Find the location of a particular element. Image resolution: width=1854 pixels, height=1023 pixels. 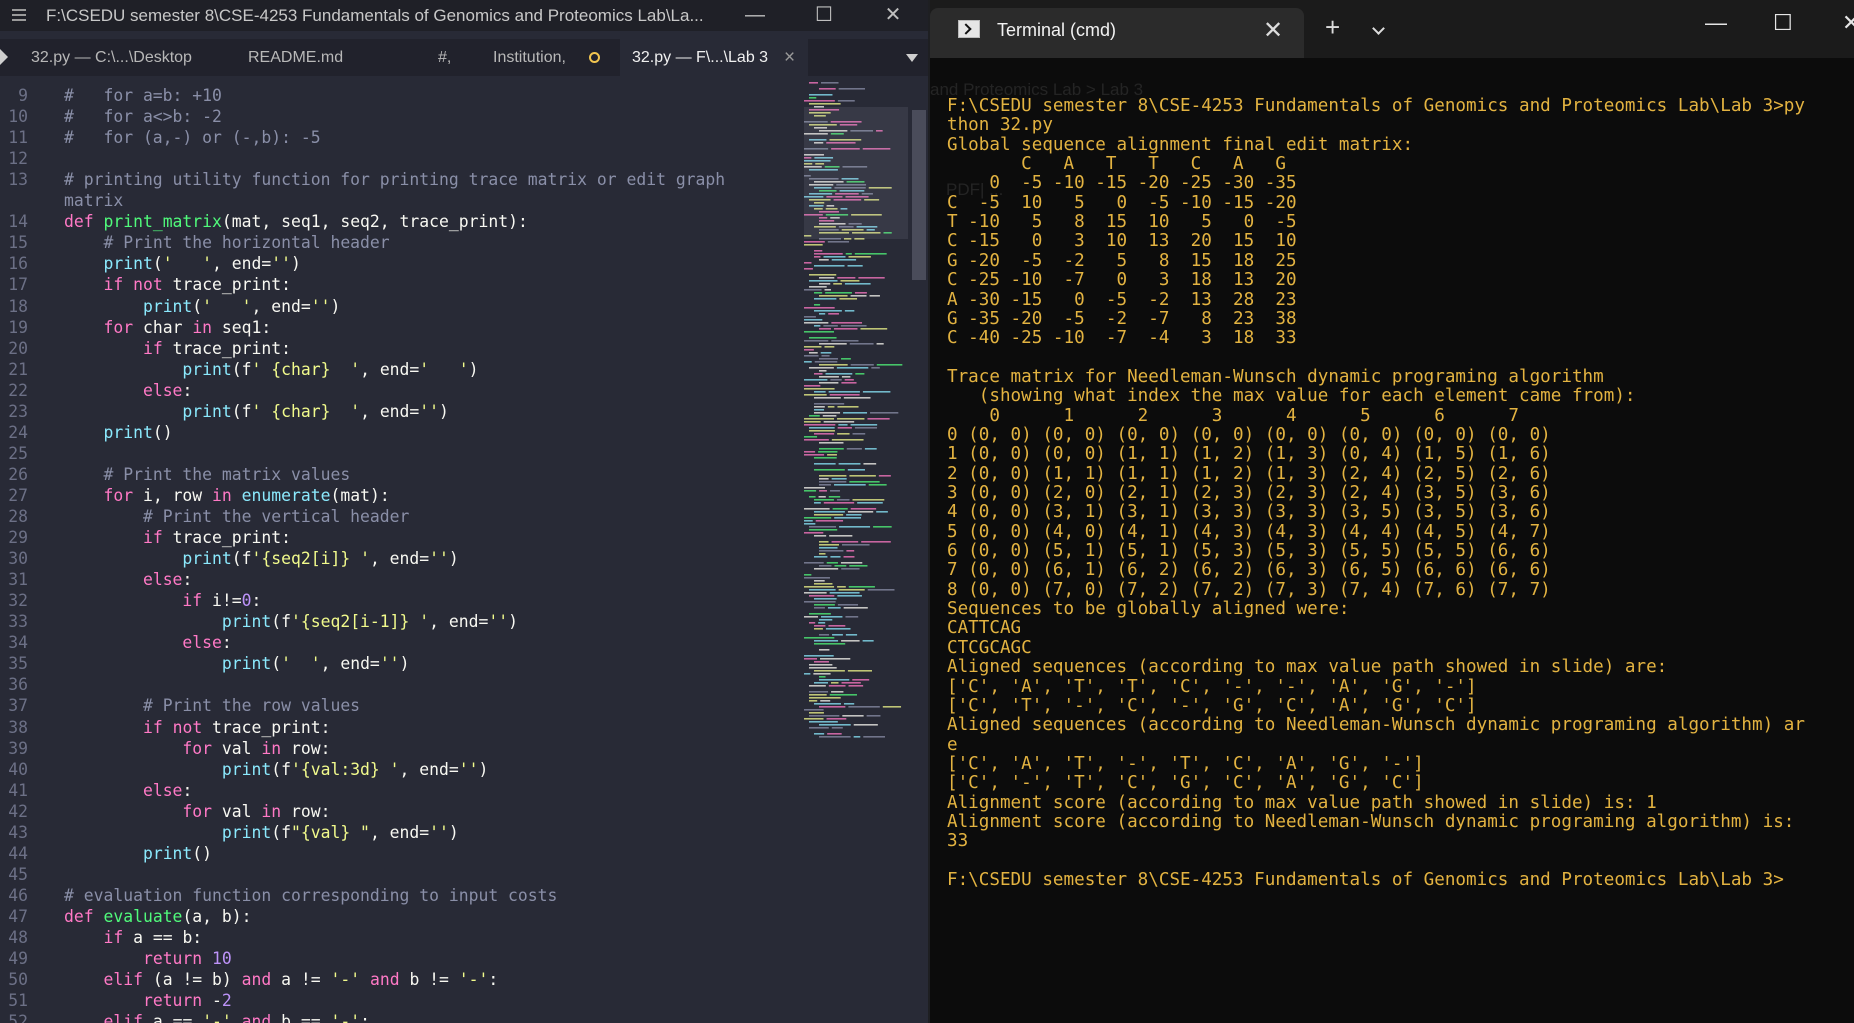

code-line: # for a=b: +10 is located at coordinates (143, 95).